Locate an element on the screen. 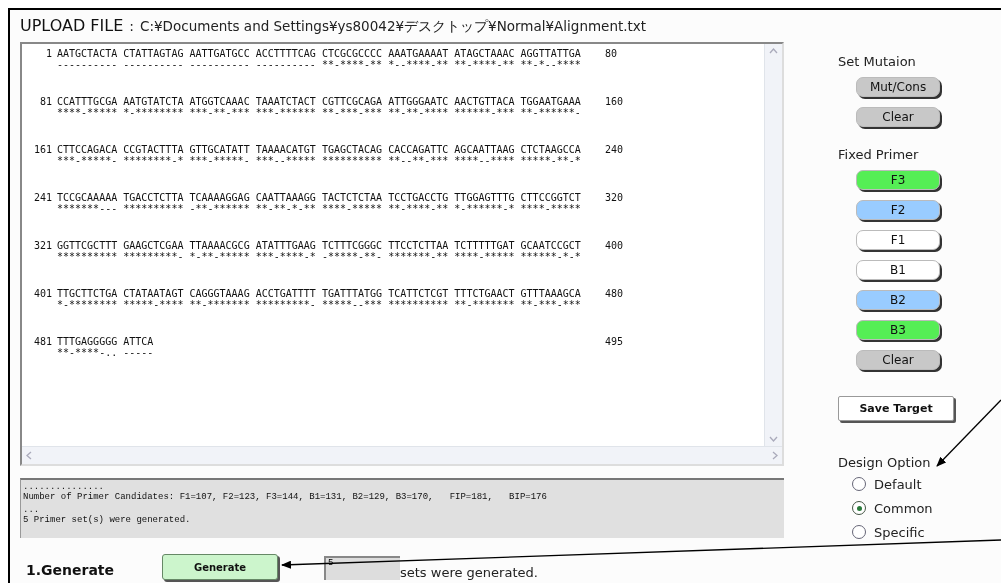 Image resolution: width=1001 pixels, height=583 pixels. generate-button: Generate is located at coordinates (220, 567).